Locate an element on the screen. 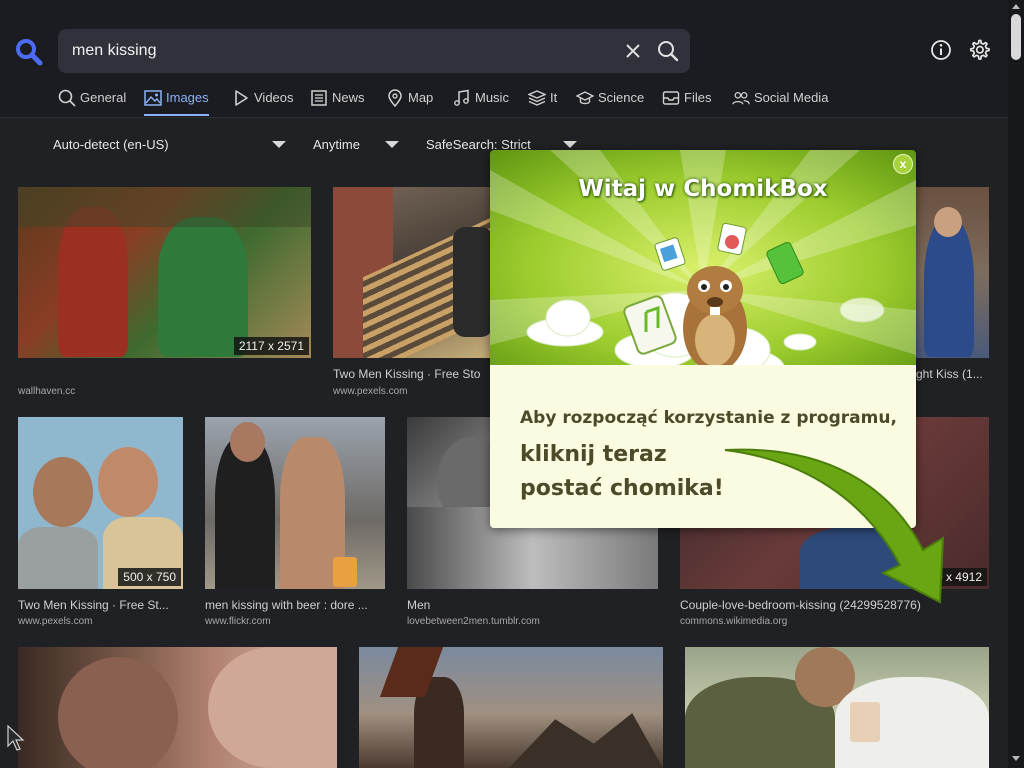  result-source: www.flickr.com is located at coordinates (238, 621).